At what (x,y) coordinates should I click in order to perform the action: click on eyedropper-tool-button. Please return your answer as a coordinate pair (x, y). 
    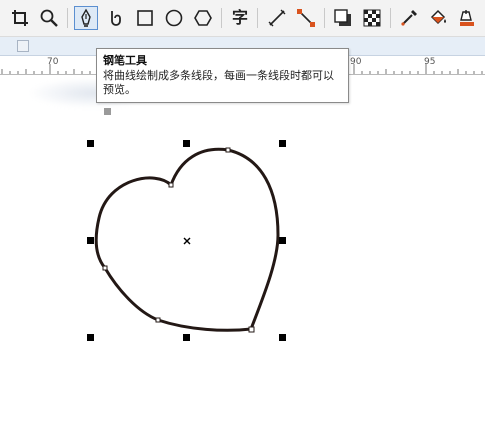
    Looking at the image, I should click on (409, 18).